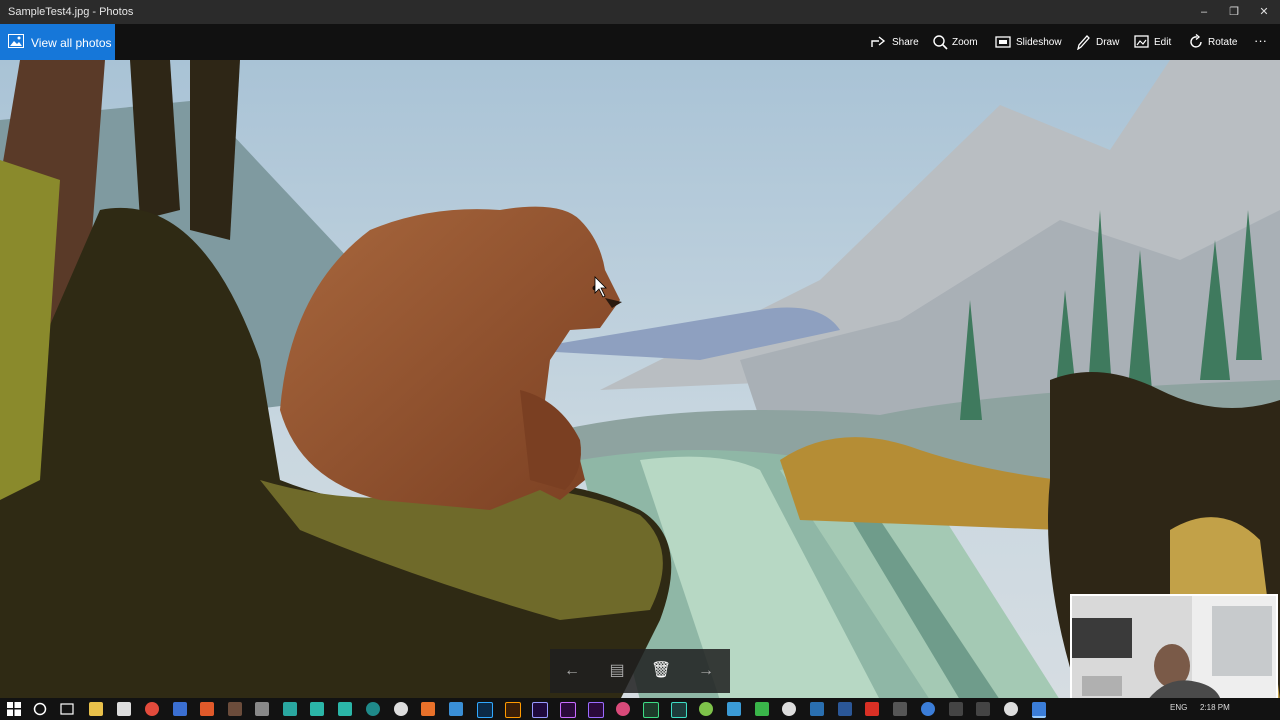  I want to click on rotate-button: Rotate, so click(1216, 42).